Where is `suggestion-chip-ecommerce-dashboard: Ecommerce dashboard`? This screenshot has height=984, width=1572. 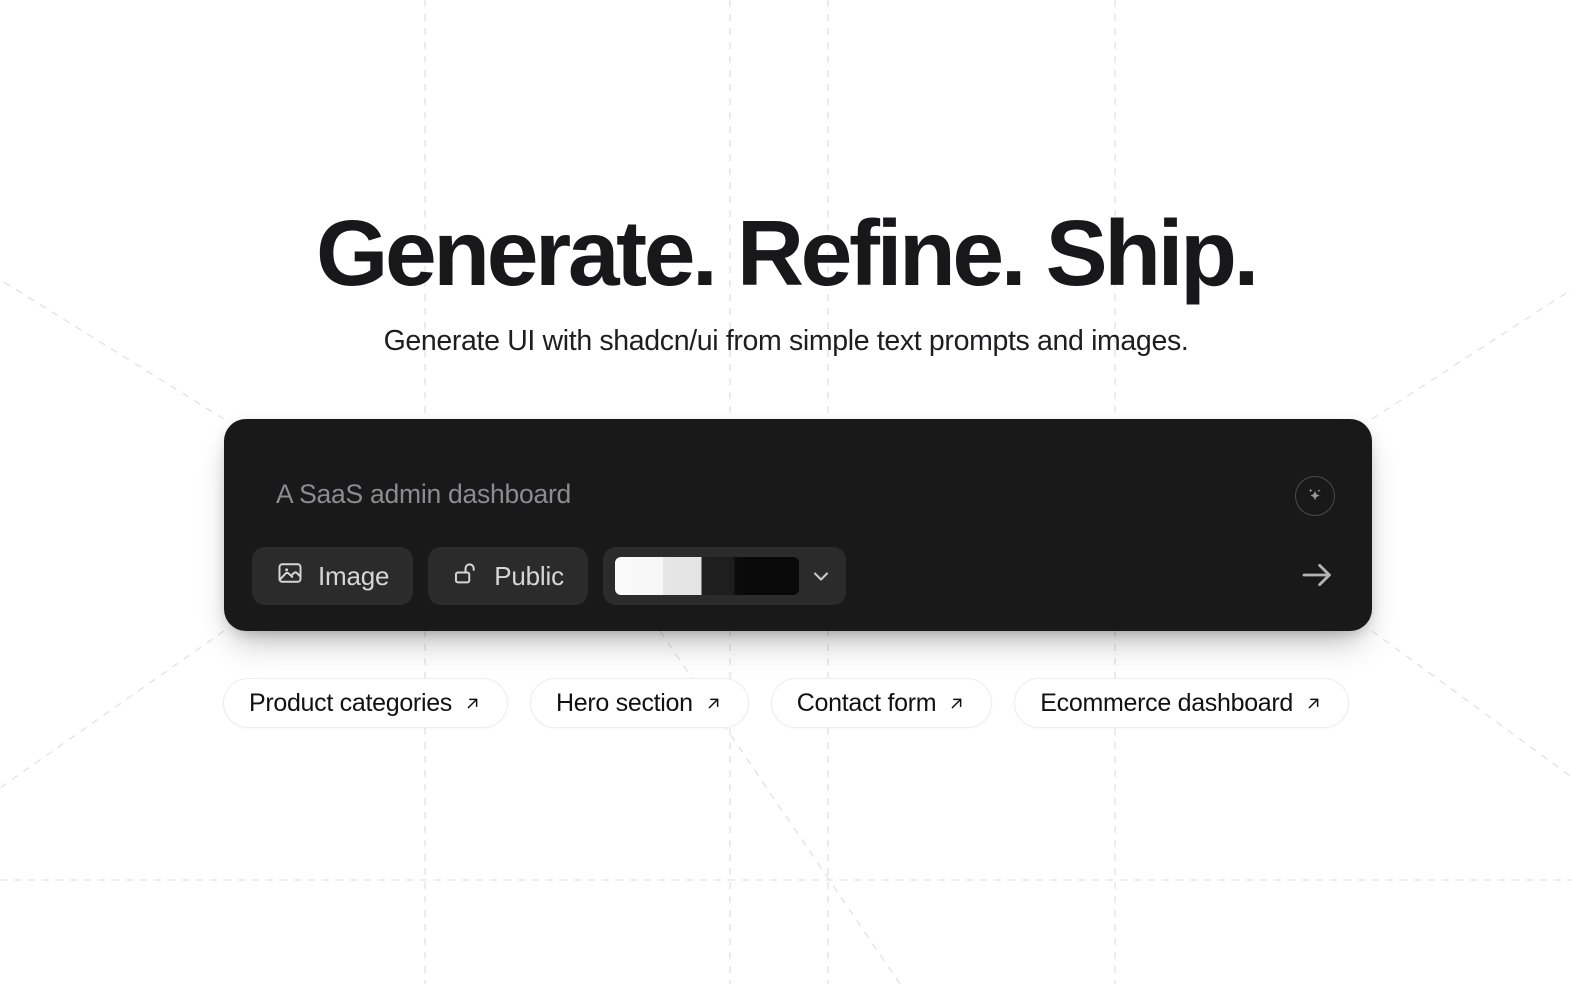
suggestion-chip-ecommerce-dashboard: Ecommerce dashboard is located at coordinates (1182, 703).